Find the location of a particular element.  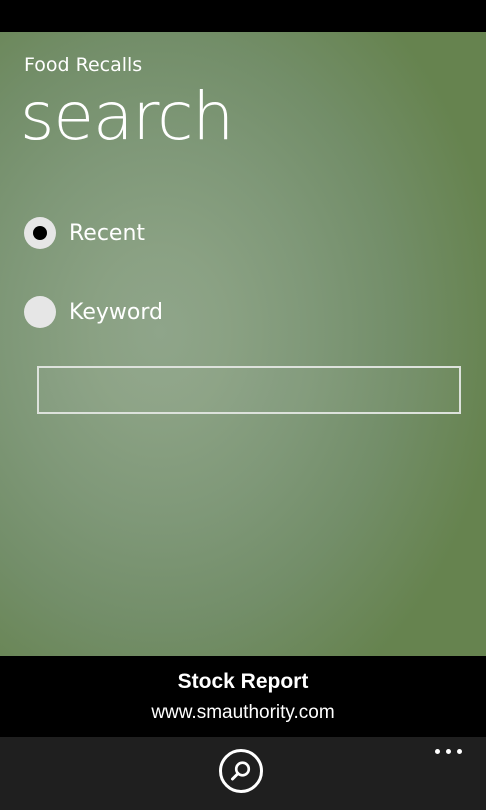

search-button is located at coordinates (241, 771).